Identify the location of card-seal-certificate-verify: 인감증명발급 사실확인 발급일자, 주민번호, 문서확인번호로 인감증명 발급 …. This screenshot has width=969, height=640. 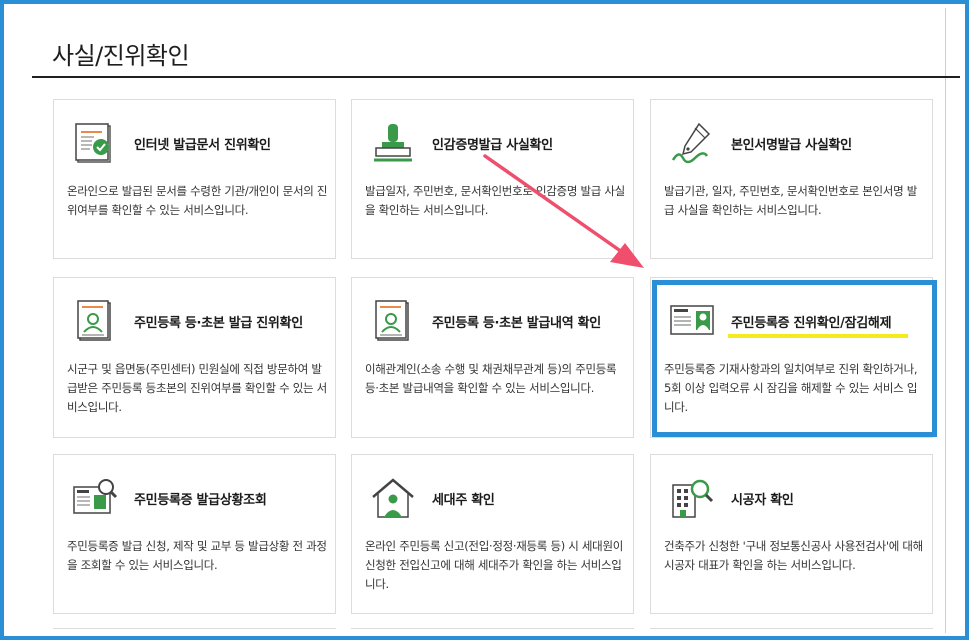
(492, 179).